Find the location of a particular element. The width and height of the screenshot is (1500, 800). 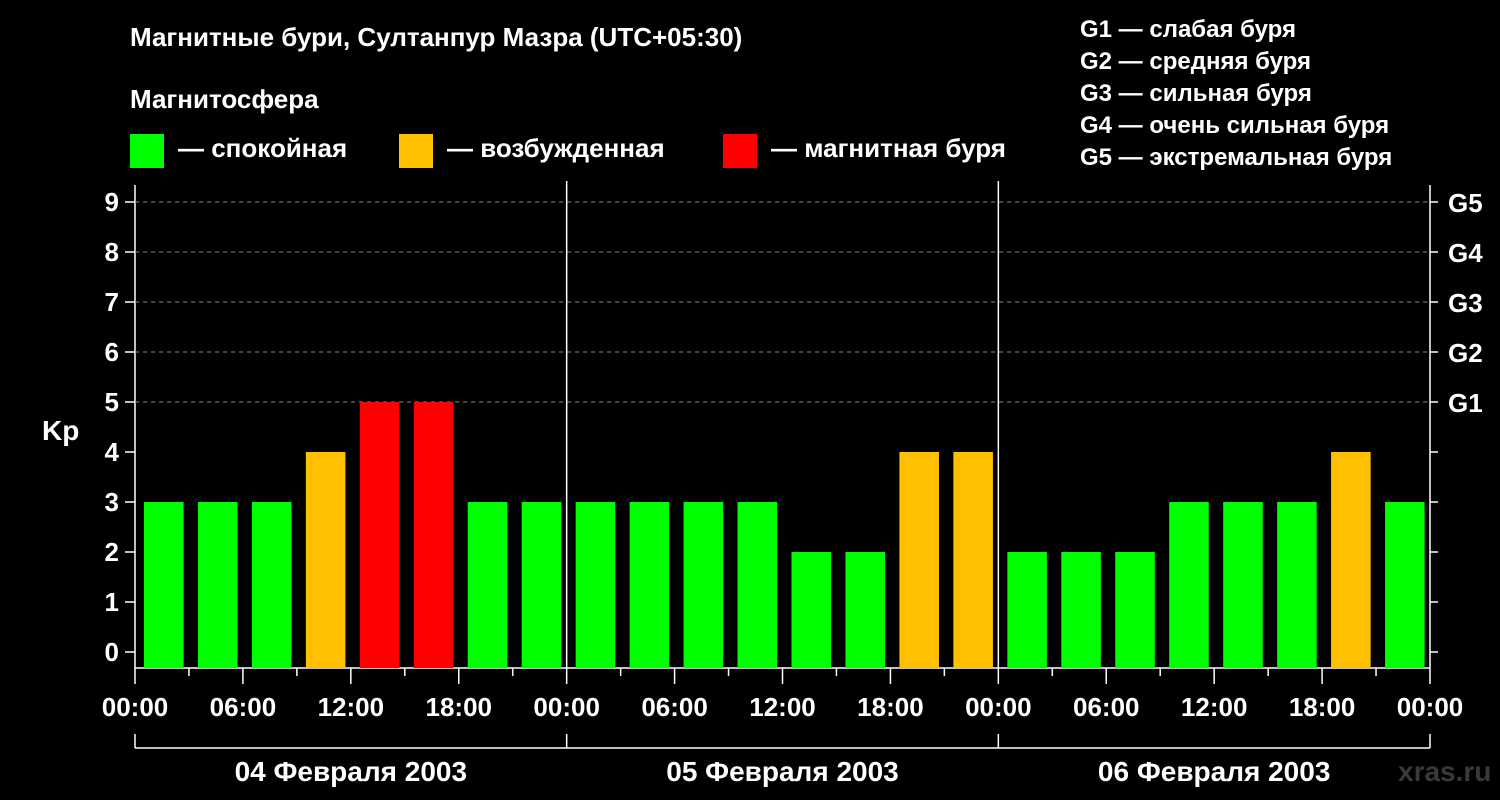

y-tick-label: 9 is located at coordinates (112, 202).